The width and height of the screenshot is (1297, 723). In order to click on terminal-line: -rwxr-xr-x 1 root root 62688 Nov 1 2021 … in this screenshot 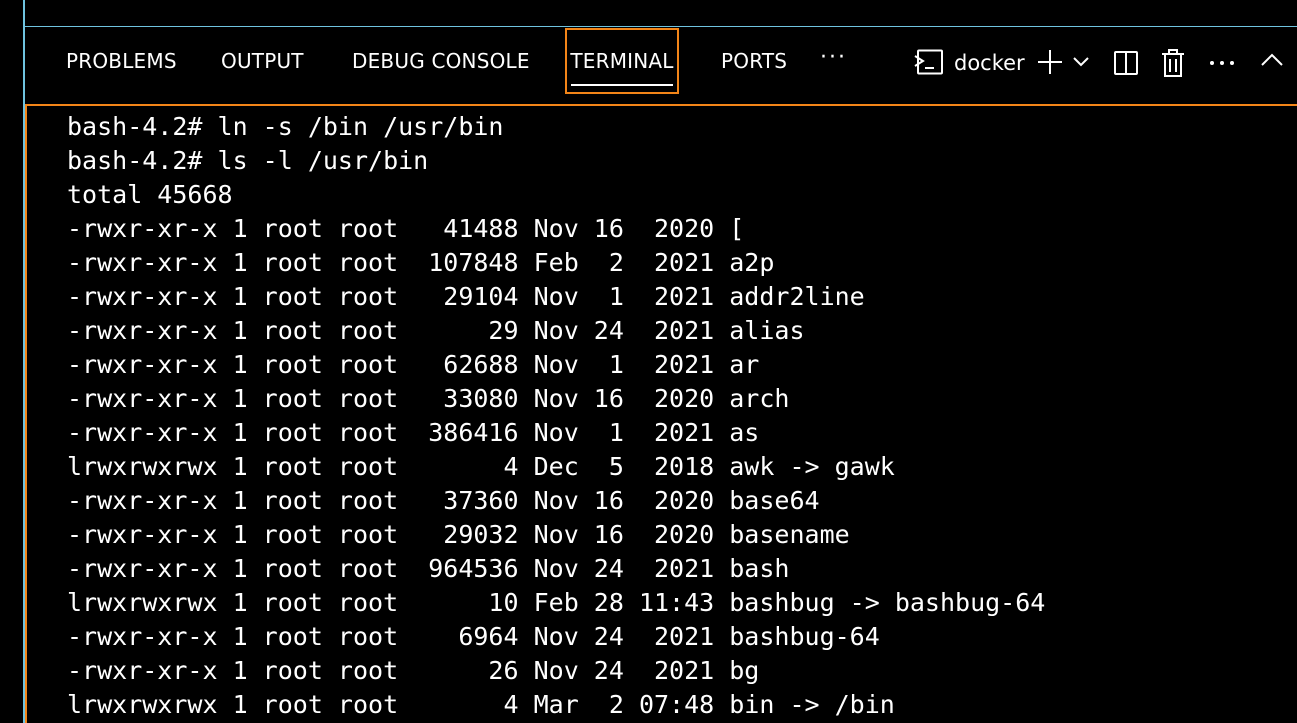, I will do `click(413, 364)`.